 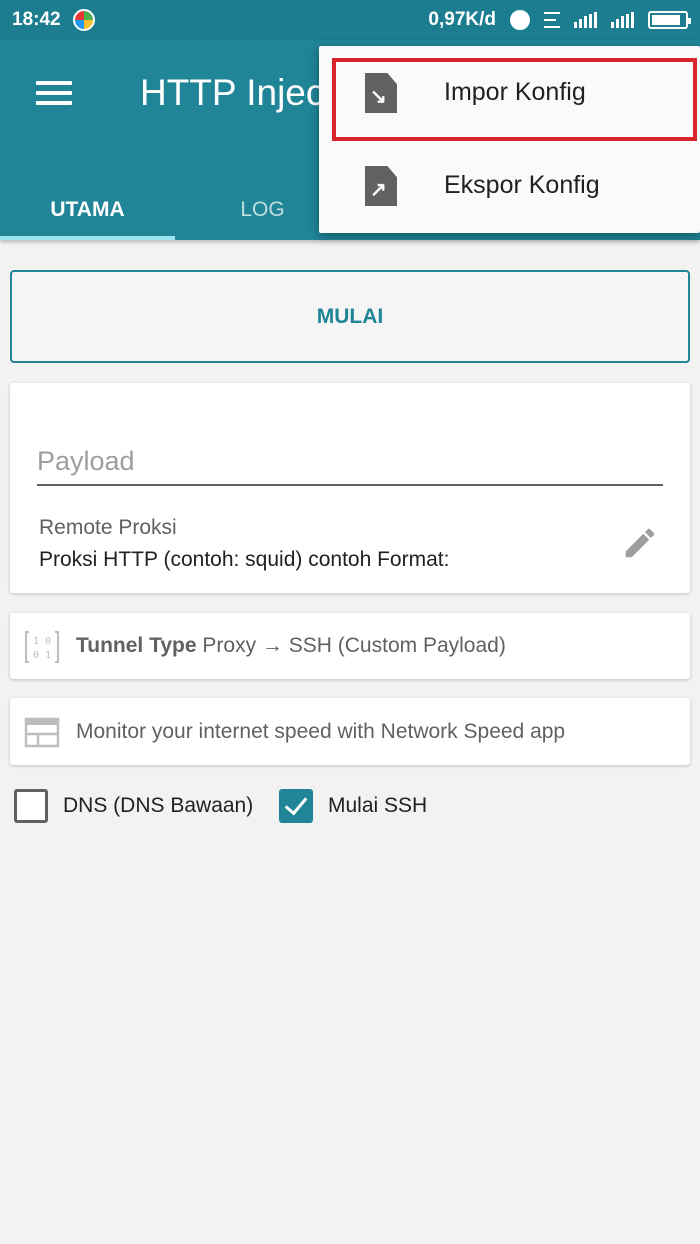 I want to click on file-export-icon, so click(x=381, y=186).